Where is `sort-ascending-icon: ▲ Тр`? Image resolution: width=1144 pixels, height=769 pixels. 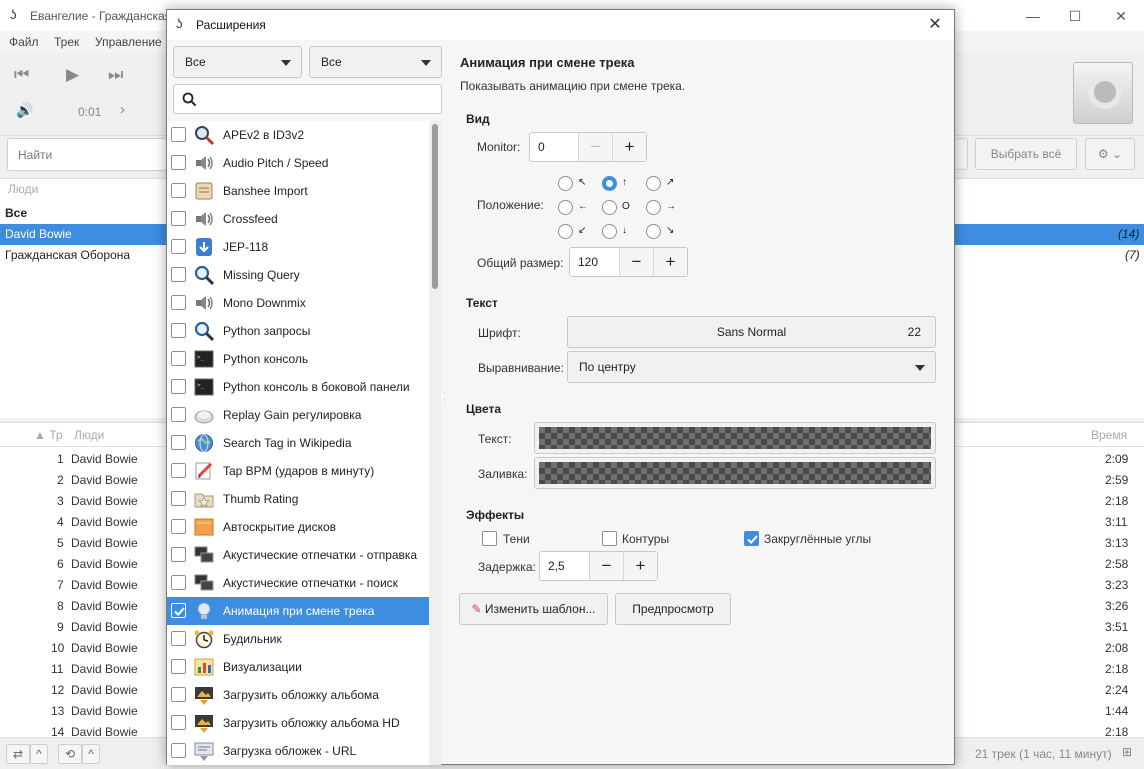 sort-ascending-icon: ▲ Тр is located at coordinates (48, 435).